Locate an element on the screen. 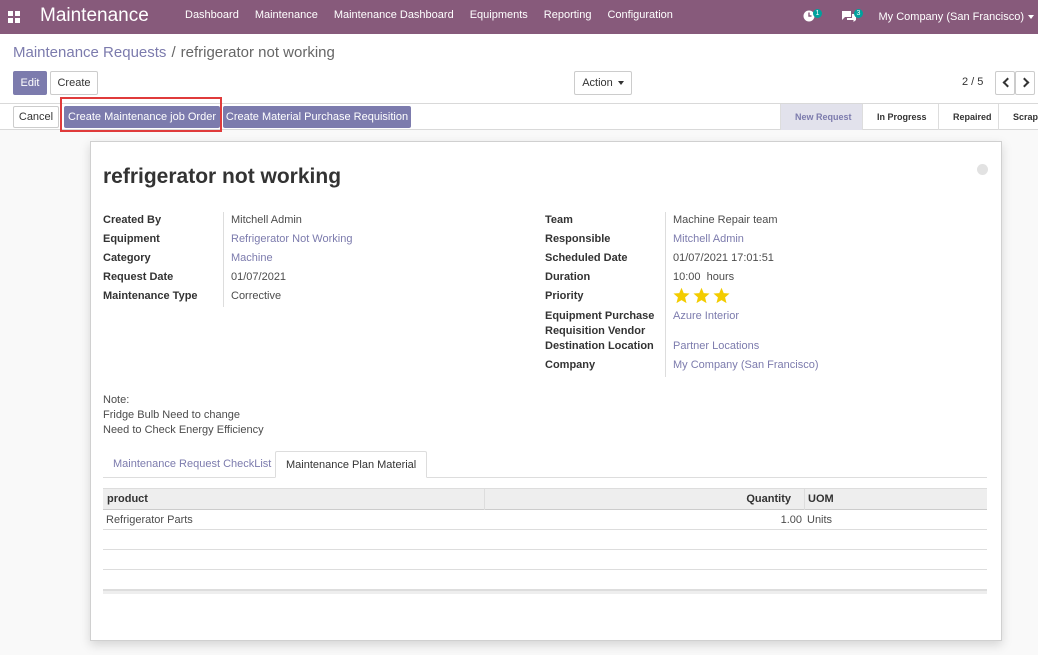 The height and width of the screenshot is (655, 1038). category-link: Machine is located at coordinates (252, 258).